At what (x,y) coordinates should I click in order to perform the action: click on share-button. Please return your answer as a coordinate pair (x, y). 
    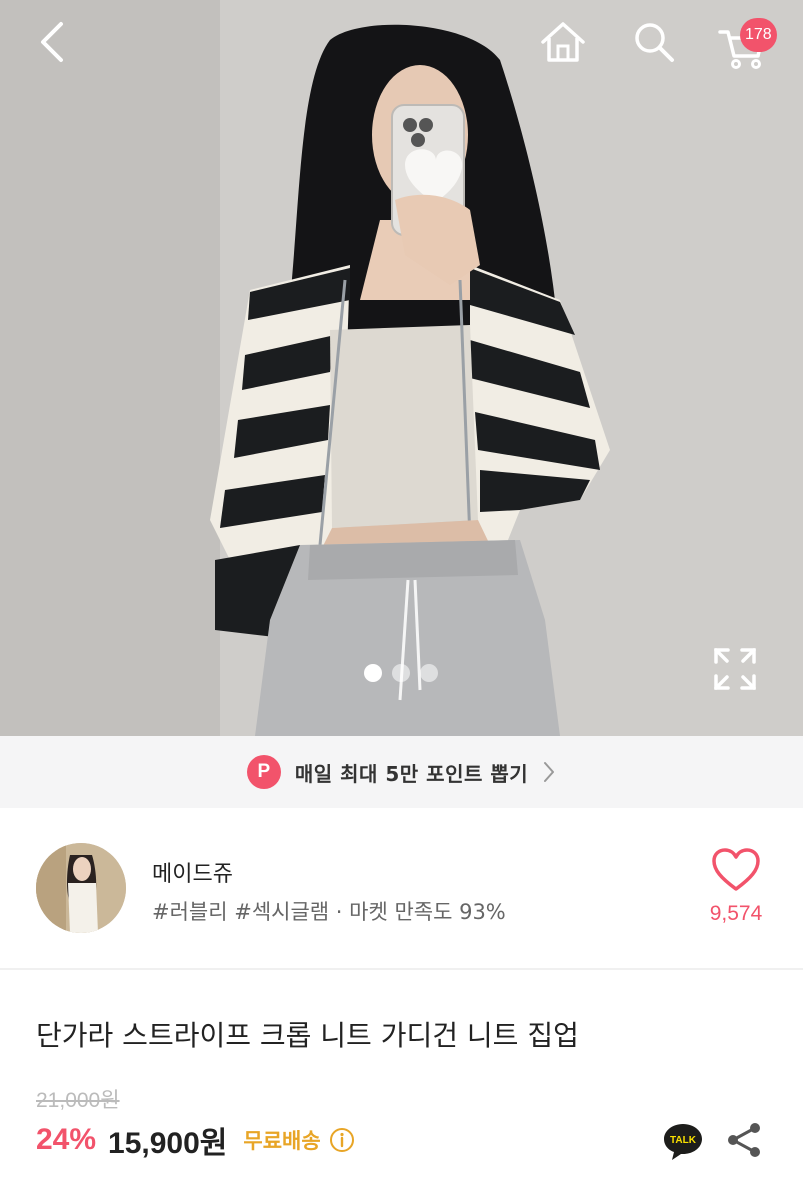
    Looking at the image, I should click on (744, 1140).